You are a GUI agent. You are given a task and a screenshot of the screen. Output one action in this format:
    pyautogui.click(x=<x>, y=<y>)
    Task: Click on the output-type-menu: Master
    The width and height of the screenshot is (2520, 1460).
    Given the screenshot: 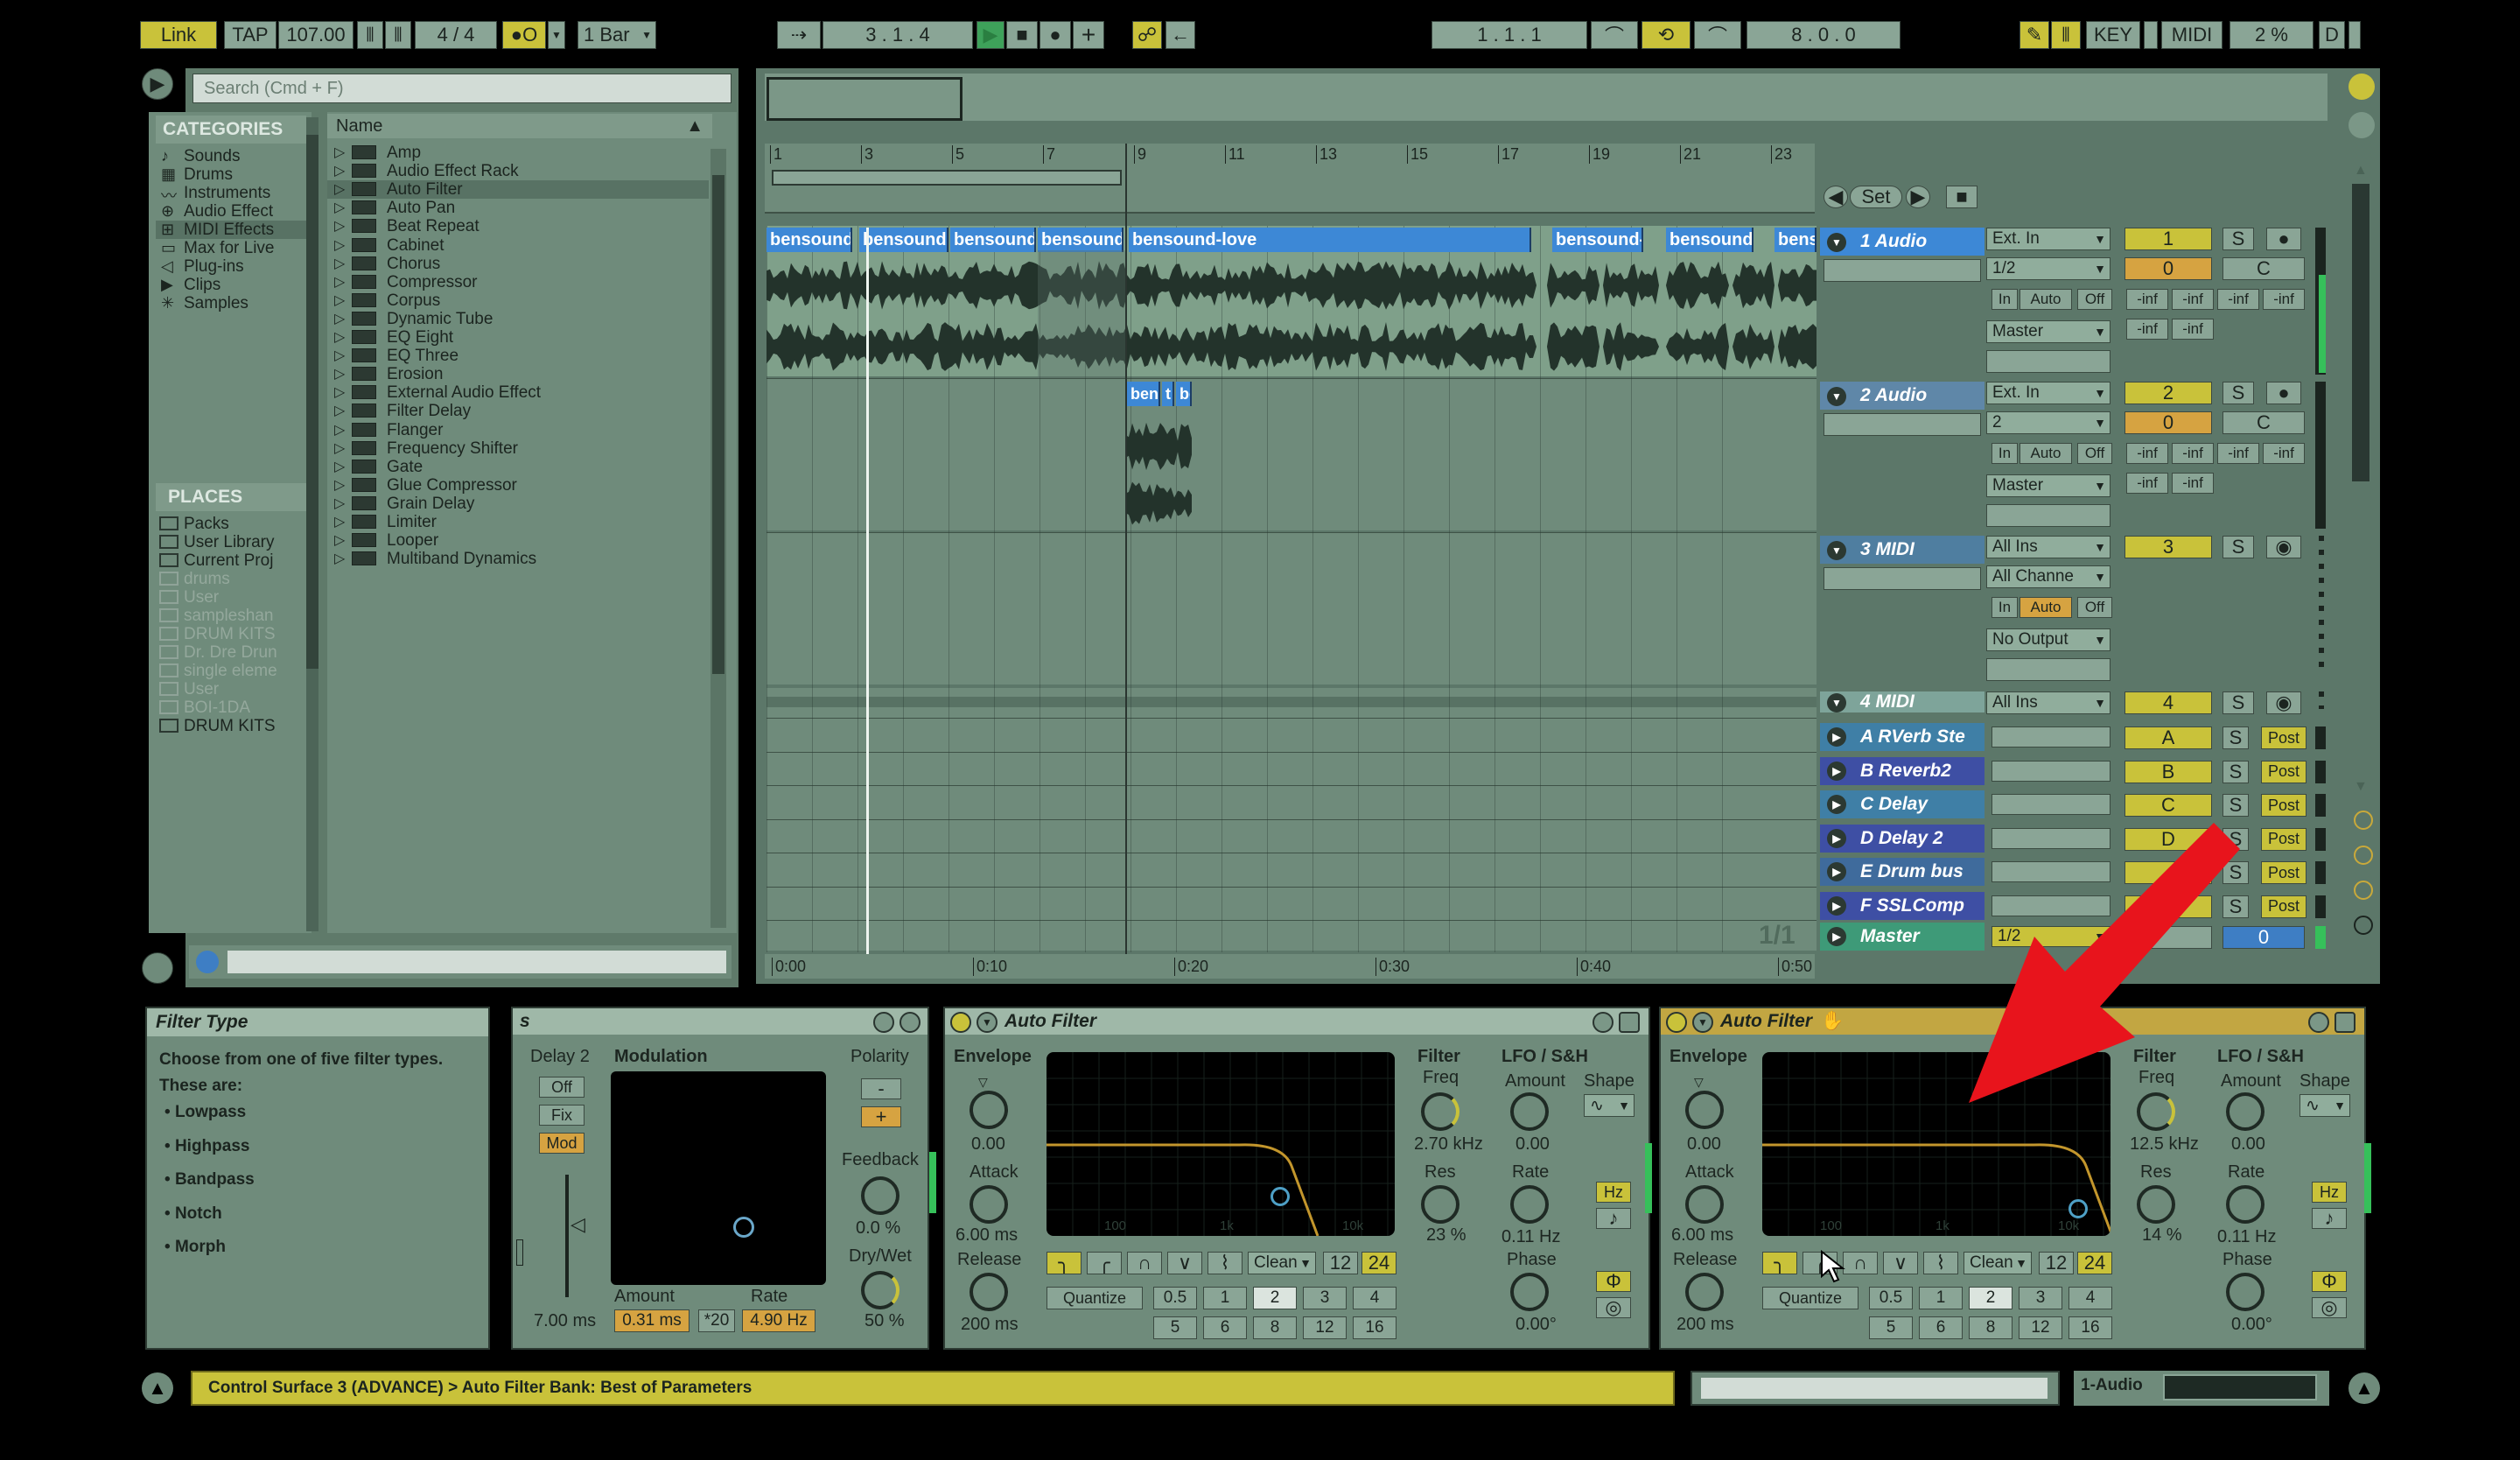 What is the action you would take?
    pyautogui.click(x=2048, y=332)
    